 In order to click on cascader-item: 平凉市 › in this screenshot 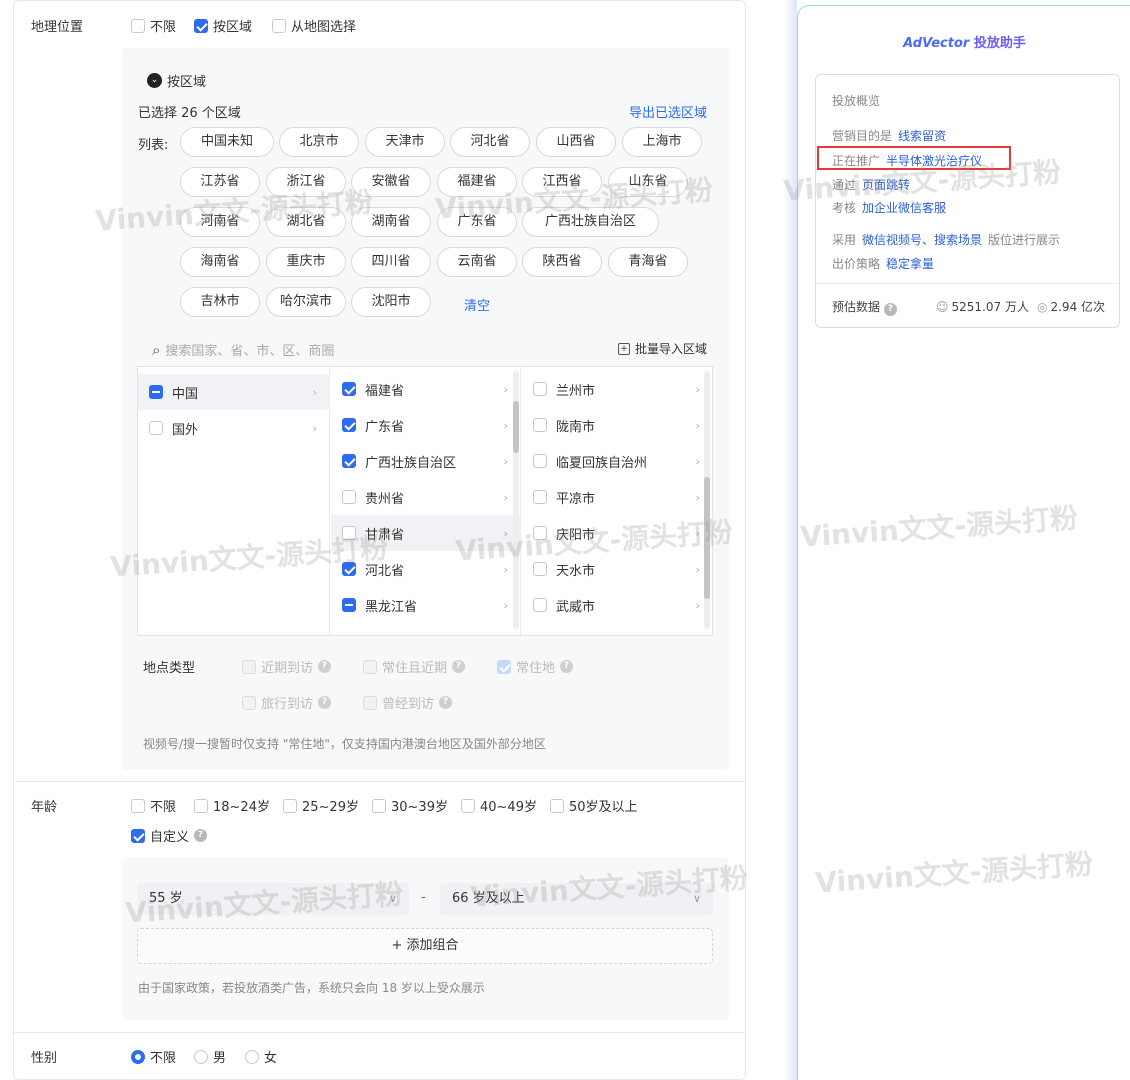, I will do `click(617, 497)`.